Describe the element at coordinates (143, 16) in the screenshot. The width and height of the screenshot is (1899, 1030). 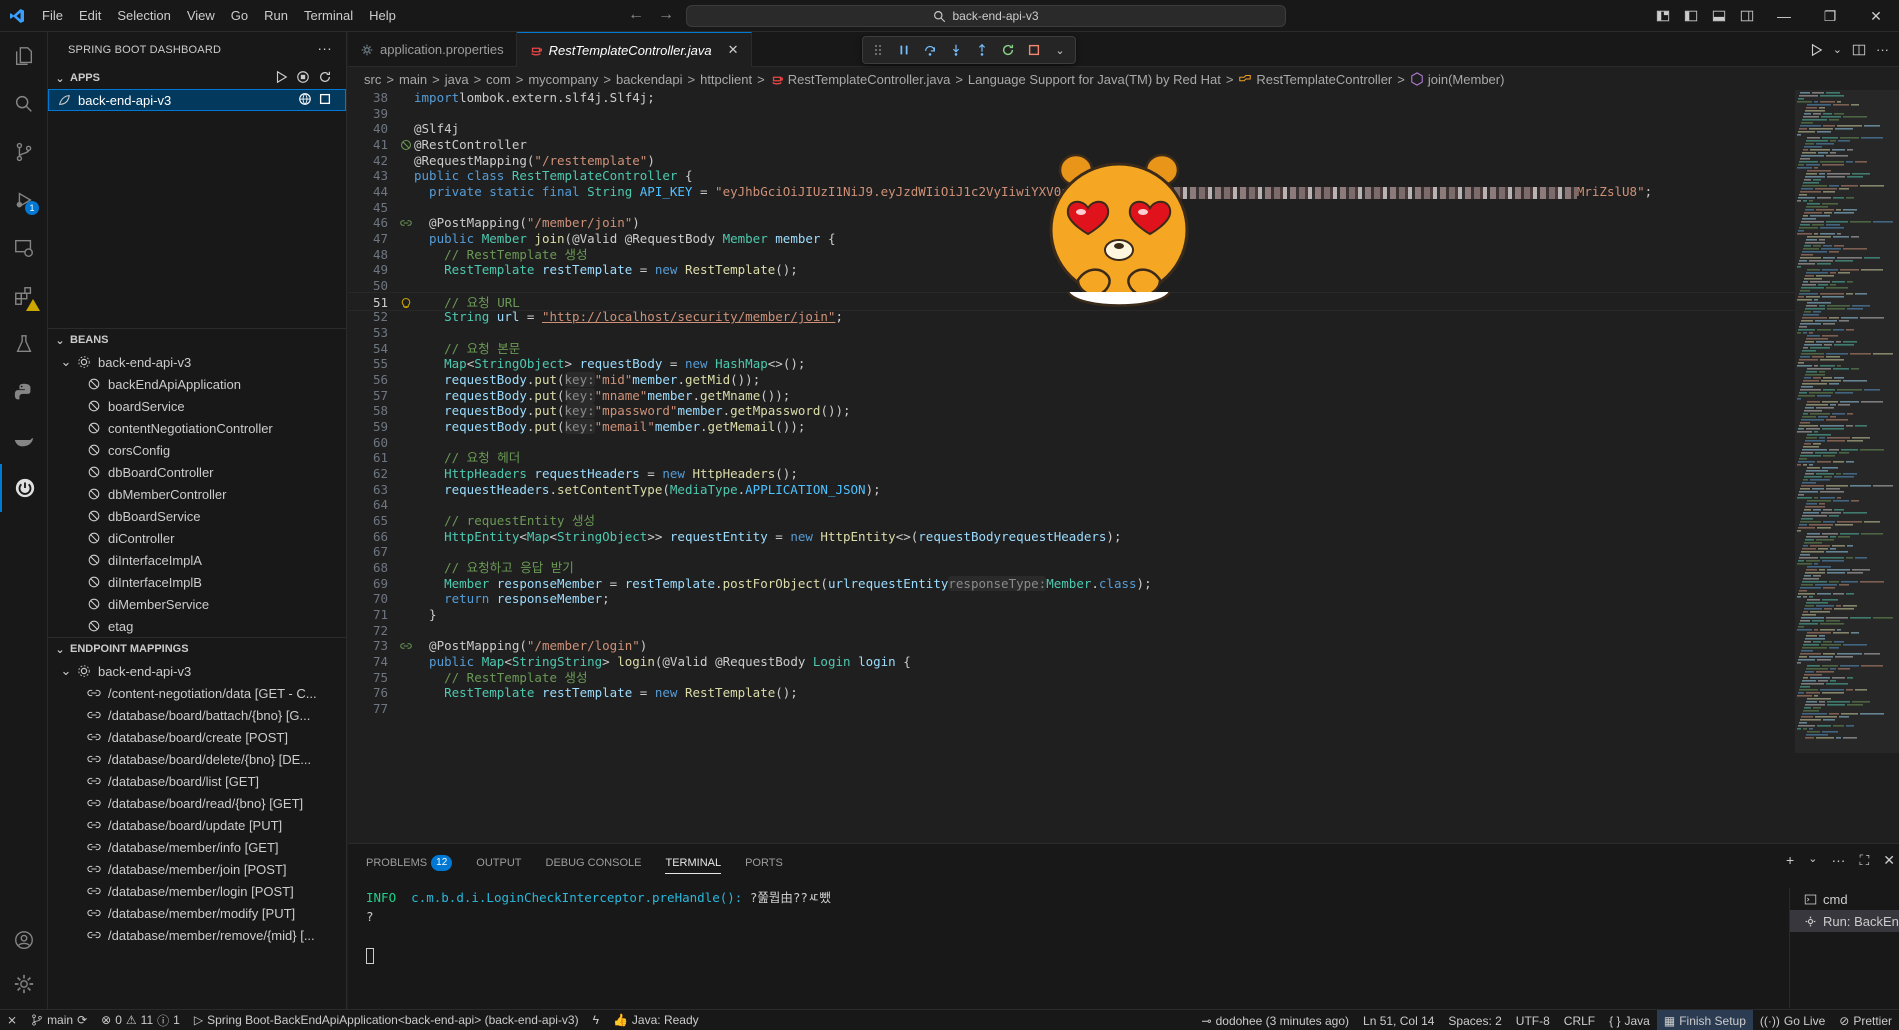
I see `menu-selection: Selection` at that location.